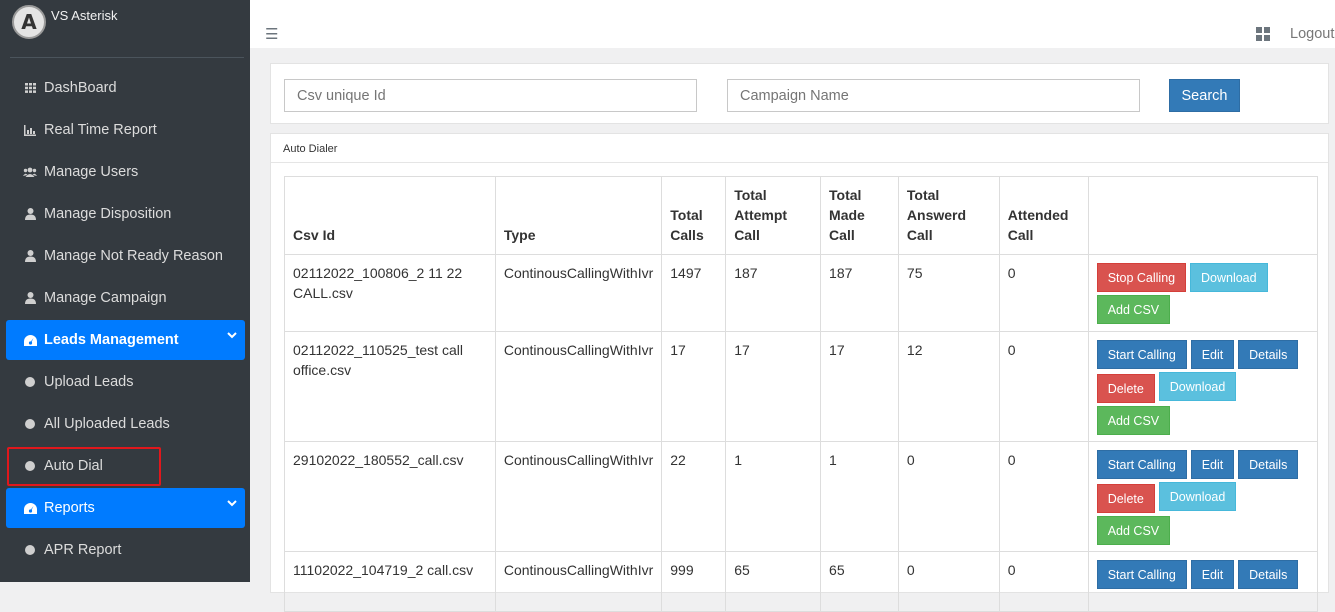 This screenshot has width=1335, height=612. Describe the element at coordinates (125, 550) in the screenshot. I see `sidebar-item-apr-report: APR Report` at that location.